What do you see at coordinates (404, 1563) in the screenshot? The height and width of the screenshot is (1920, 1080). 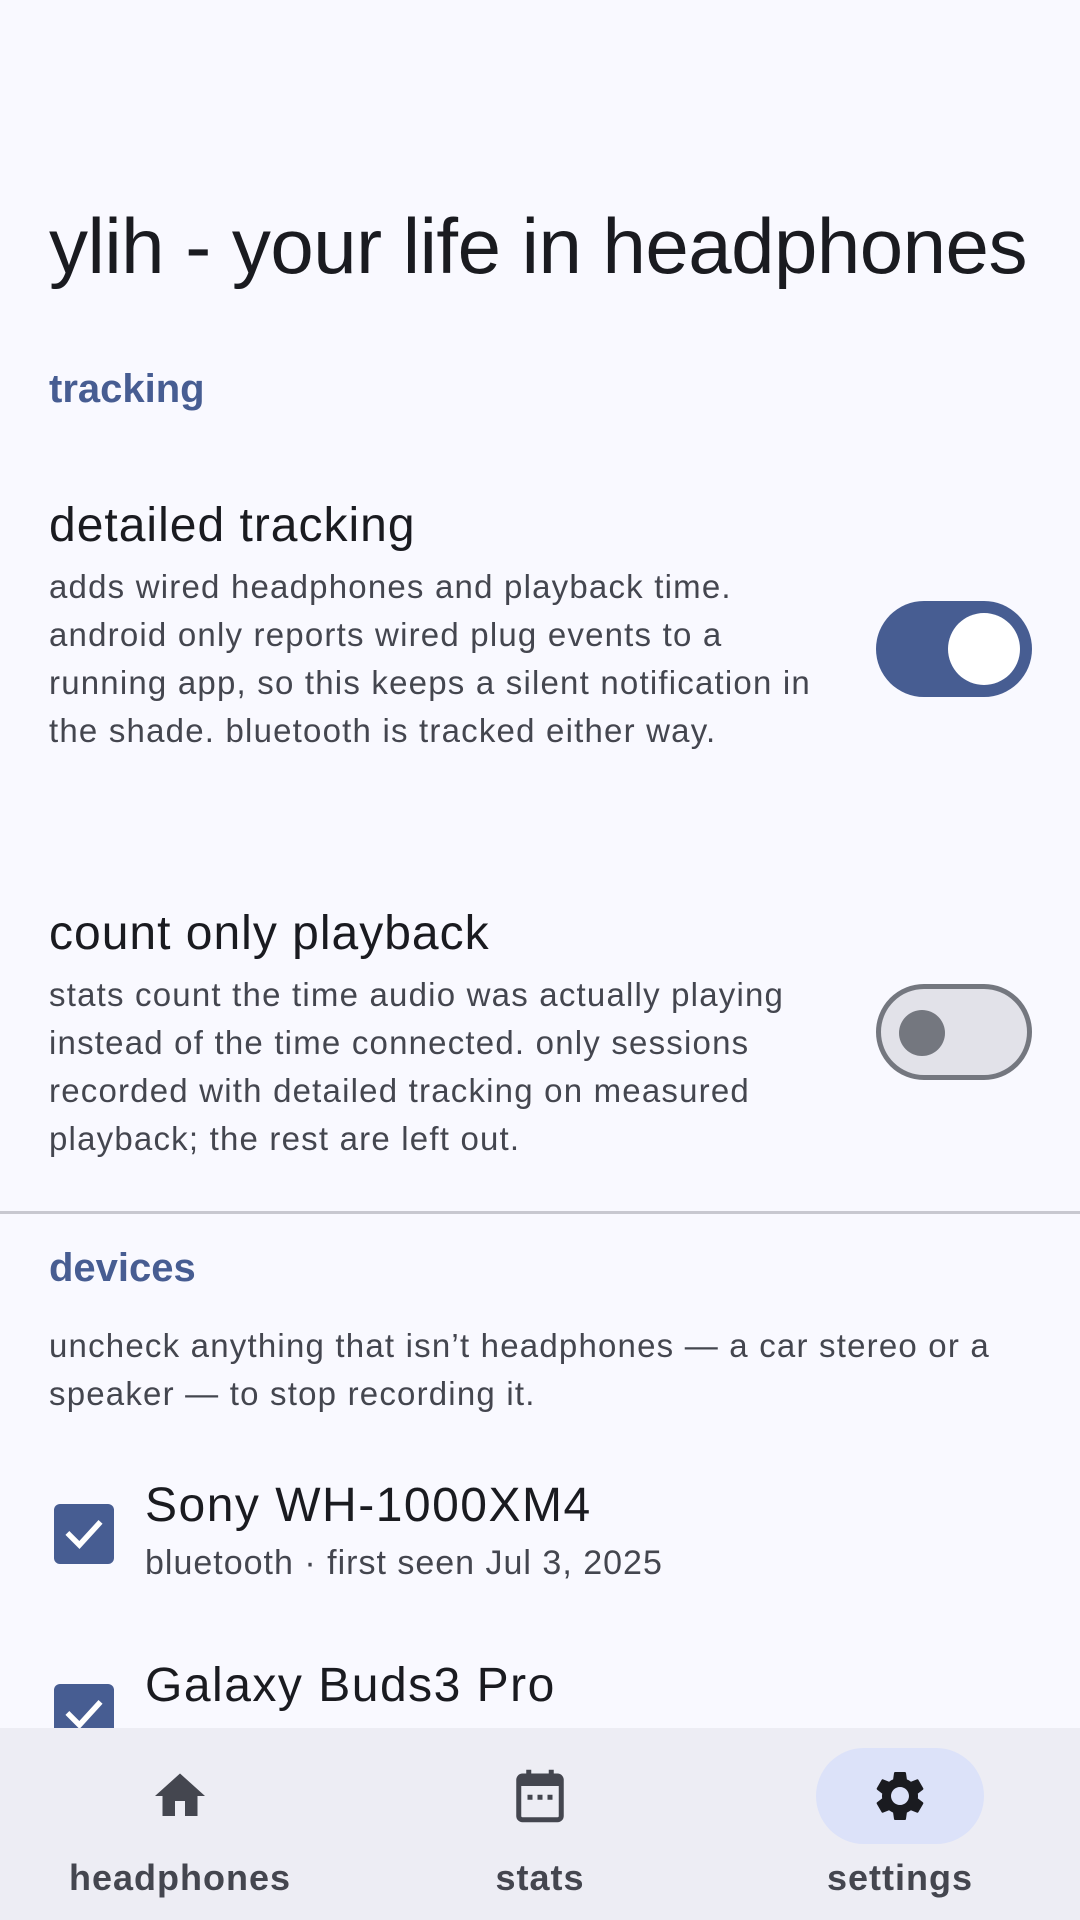 I see `device-meta: bluetooth · first seen Jul 3, 2025` at bounding box center [404, 1563].